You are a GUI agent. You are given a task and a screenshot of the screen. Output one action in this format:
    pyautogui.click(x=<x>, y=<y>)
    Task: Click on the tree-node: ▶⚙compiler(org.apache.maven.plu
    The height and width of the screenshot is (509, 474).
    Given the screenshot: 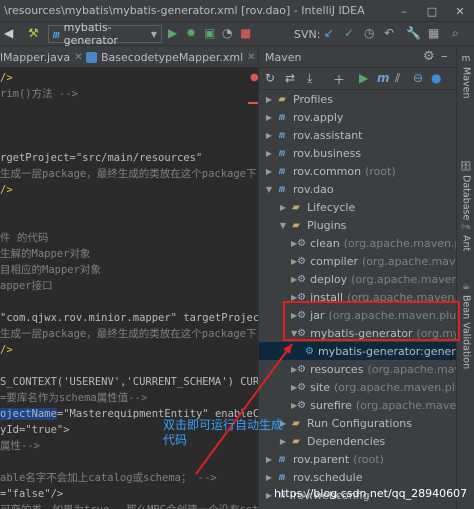 What is the action you would take?
    pyautogui.click(x=358, y=261)
    